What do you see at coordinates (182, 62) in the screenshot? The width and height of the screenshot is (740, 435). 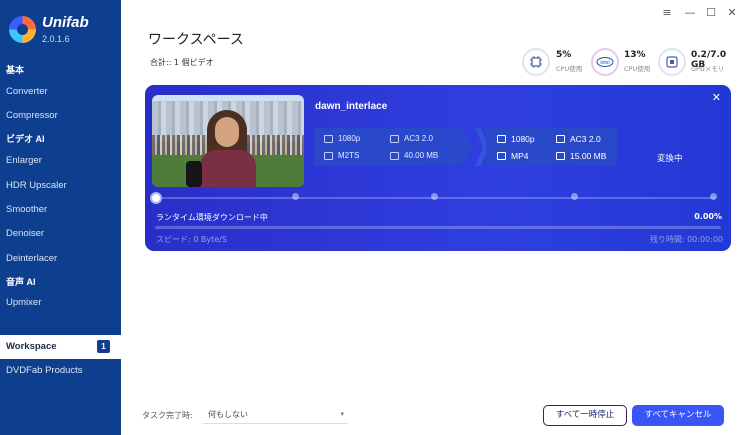 I see `video-count: 合計:: 1 個ビデオ` at bounding box center [182, 62].